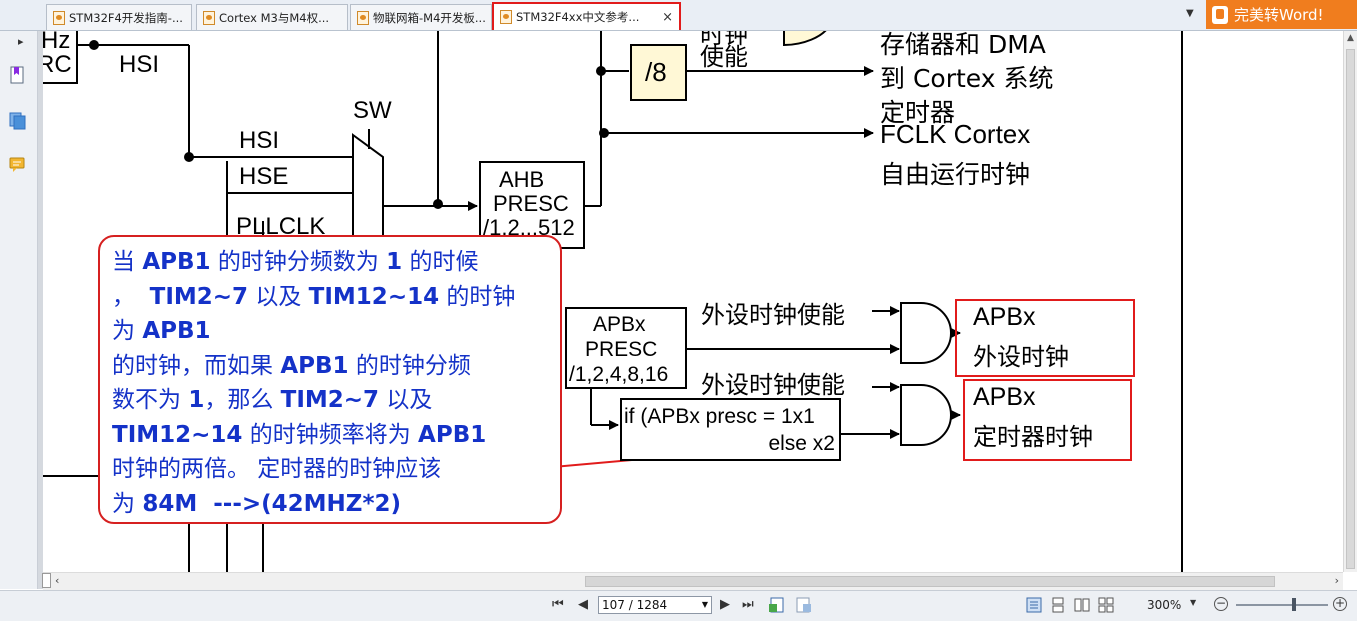 Image resolution: width=1357 pixels, height=621 pixels. What do you see at coordinates (264, 176) in the screenshot?
I see `mux-input-hse: HSE` at bounding box center [264, 176].